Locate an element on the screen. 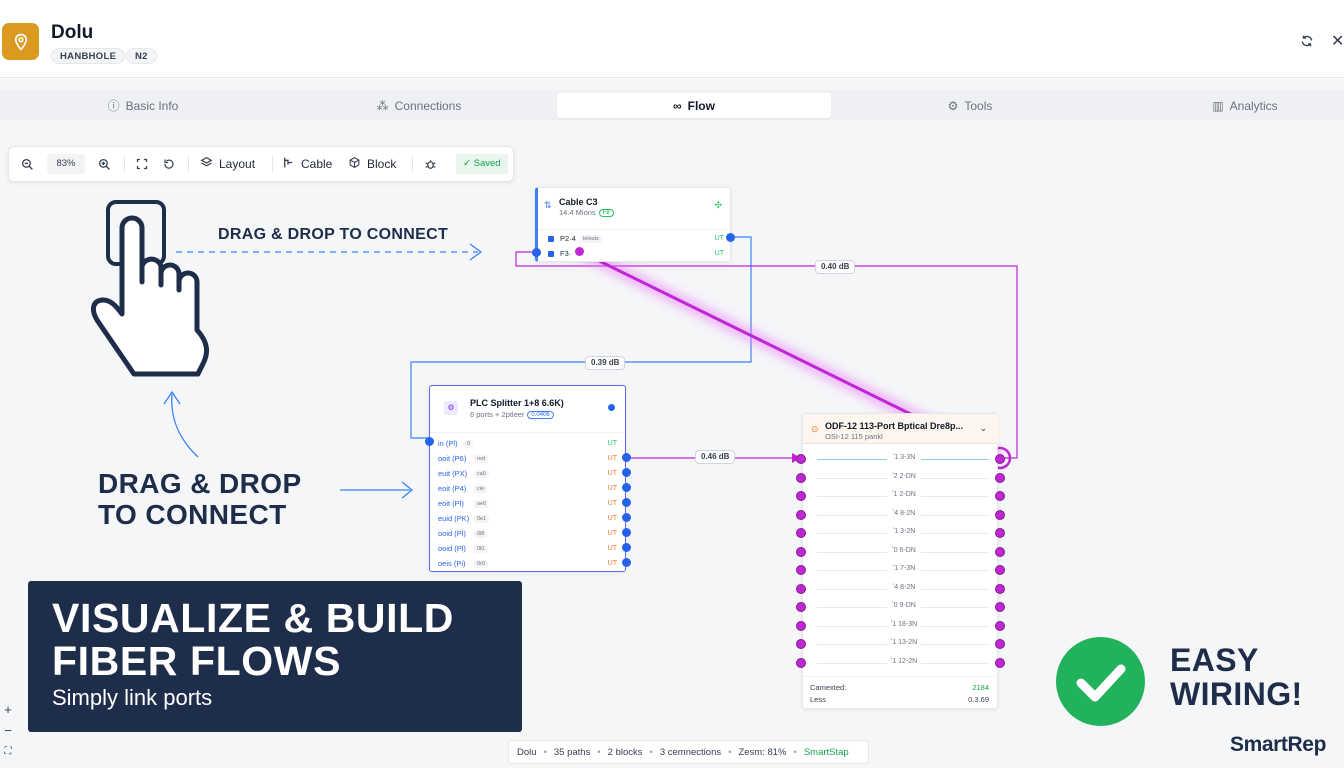  cable-button: Cable is located at coordinates (307, 164).